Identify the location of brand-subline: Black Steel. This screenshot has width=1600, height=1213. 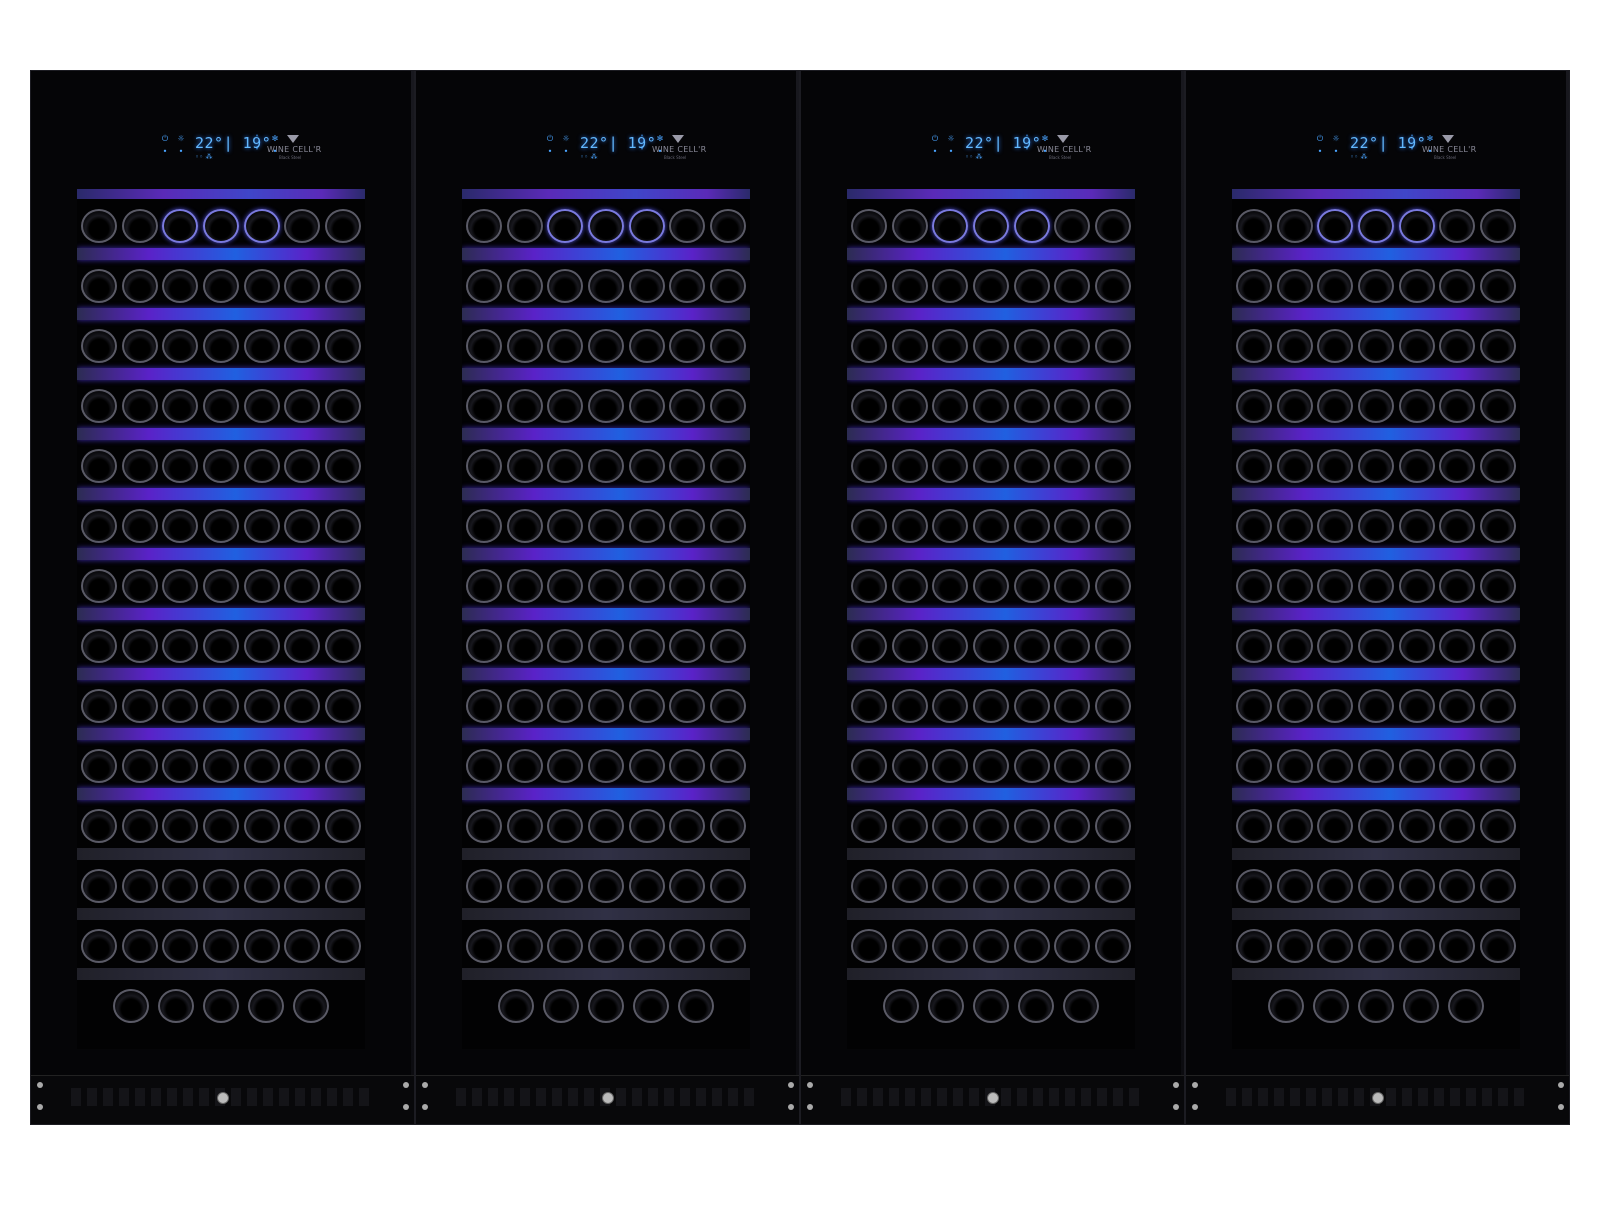
(290, 157).